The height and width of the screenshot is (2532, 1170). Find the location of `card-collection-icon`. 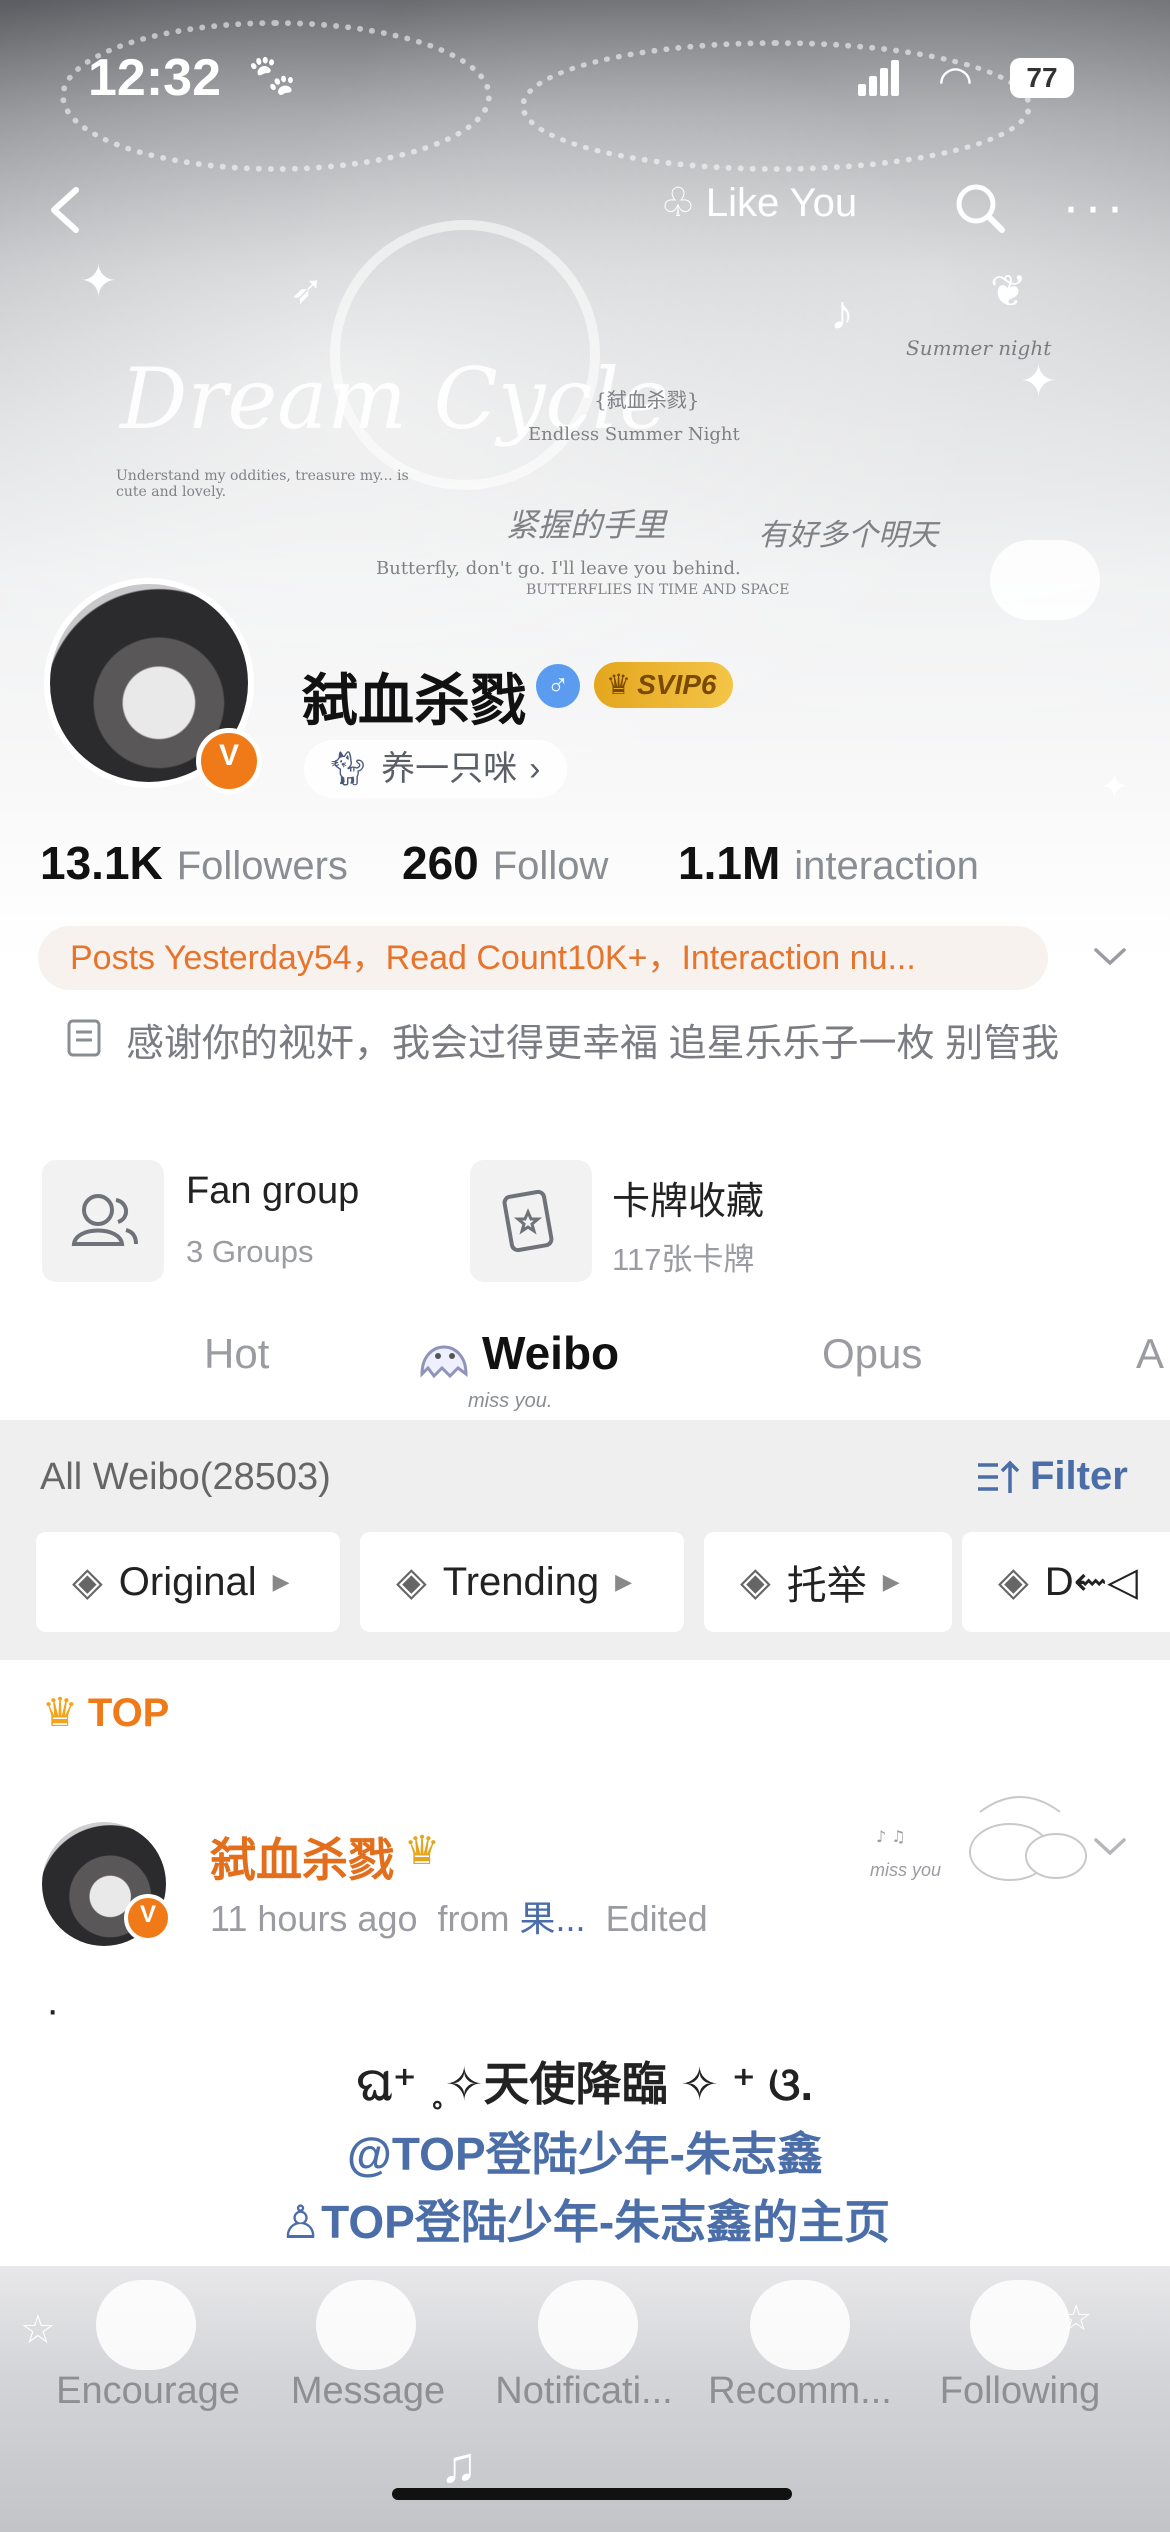

card-collection-icon is located at coordinates (531, 1221).